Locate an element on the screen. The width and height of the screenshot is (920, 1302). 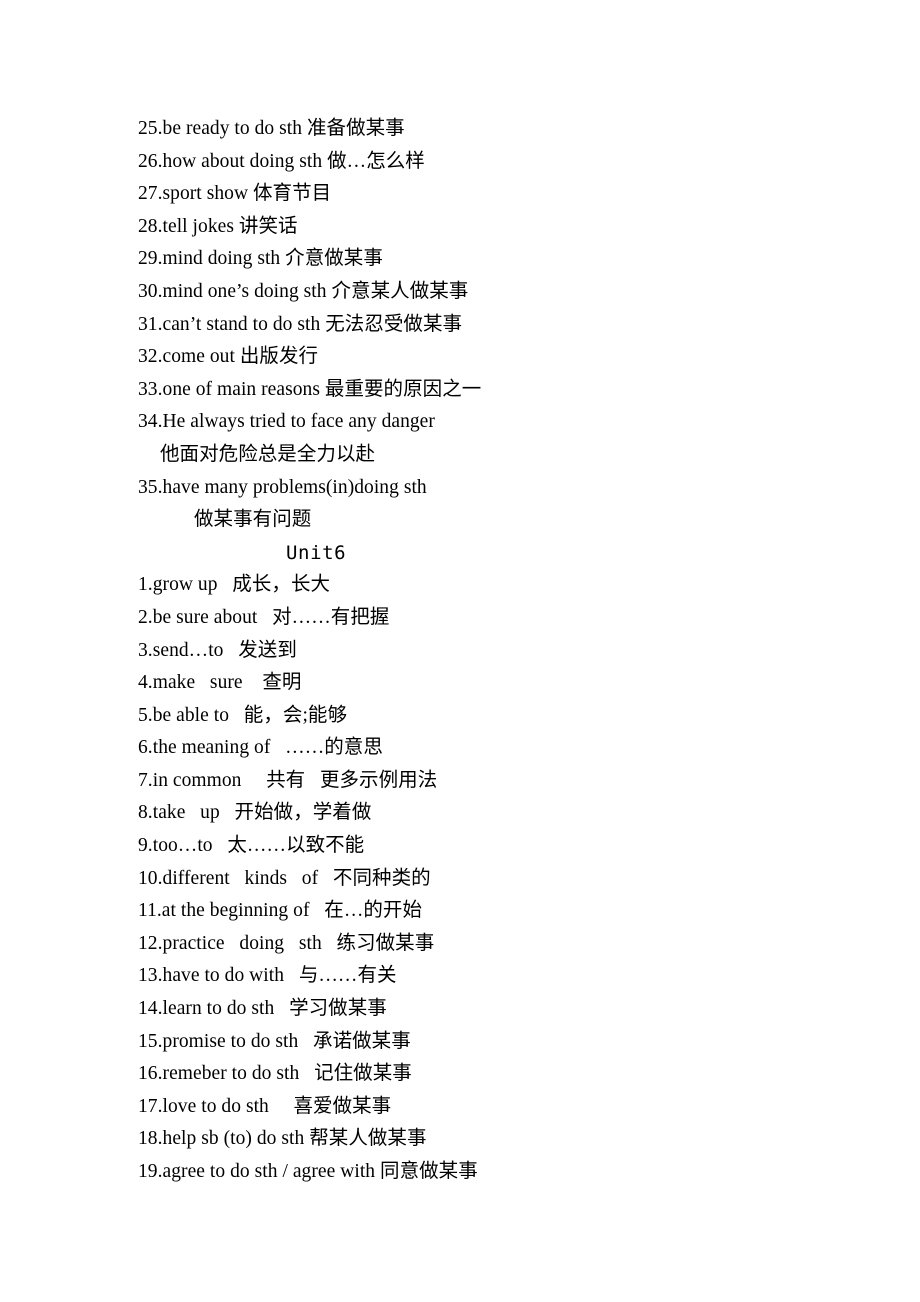
list-item: 15.promise to do sth 承诺做某事 is located at coordinates (274, 1041).